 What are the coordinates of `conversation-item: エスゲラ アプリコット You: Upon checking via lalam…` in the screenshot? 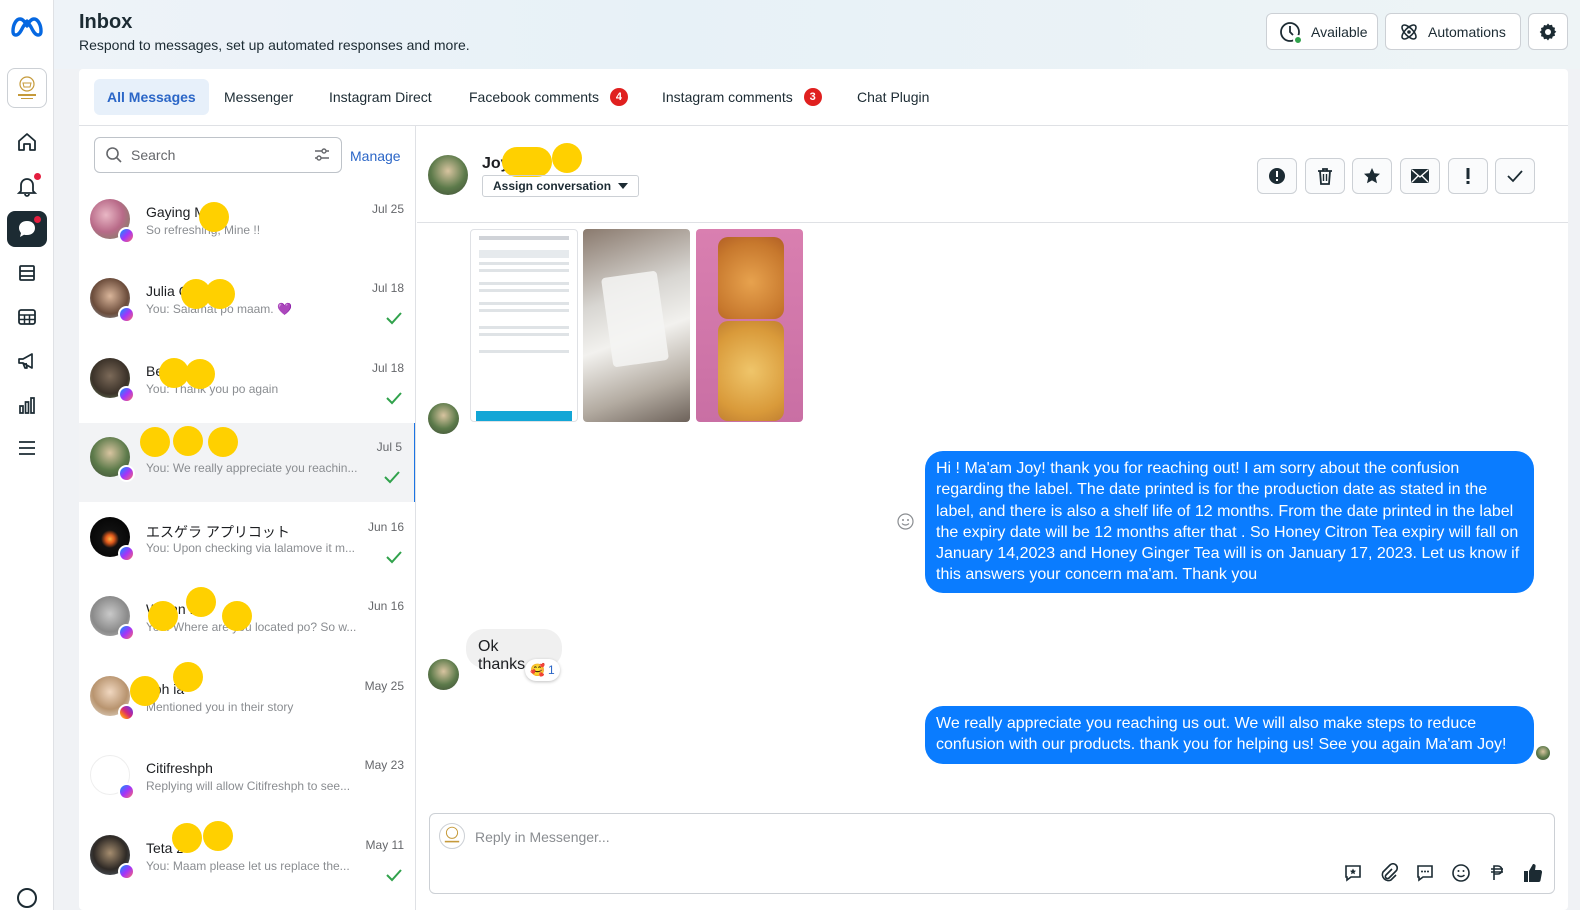 It's located at (247, 542).